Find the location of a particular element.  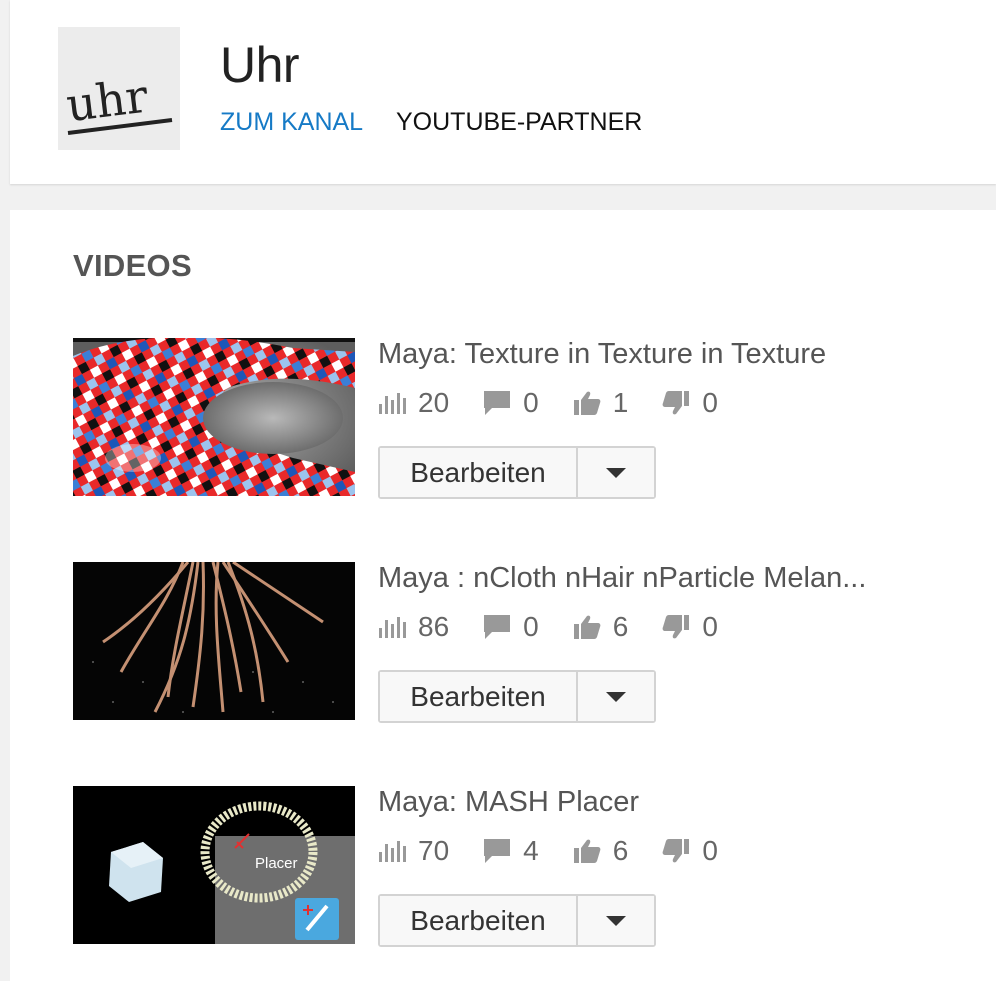

partner-badge: YOUTUBE-PARTNER is located at coordinates (519, 122).